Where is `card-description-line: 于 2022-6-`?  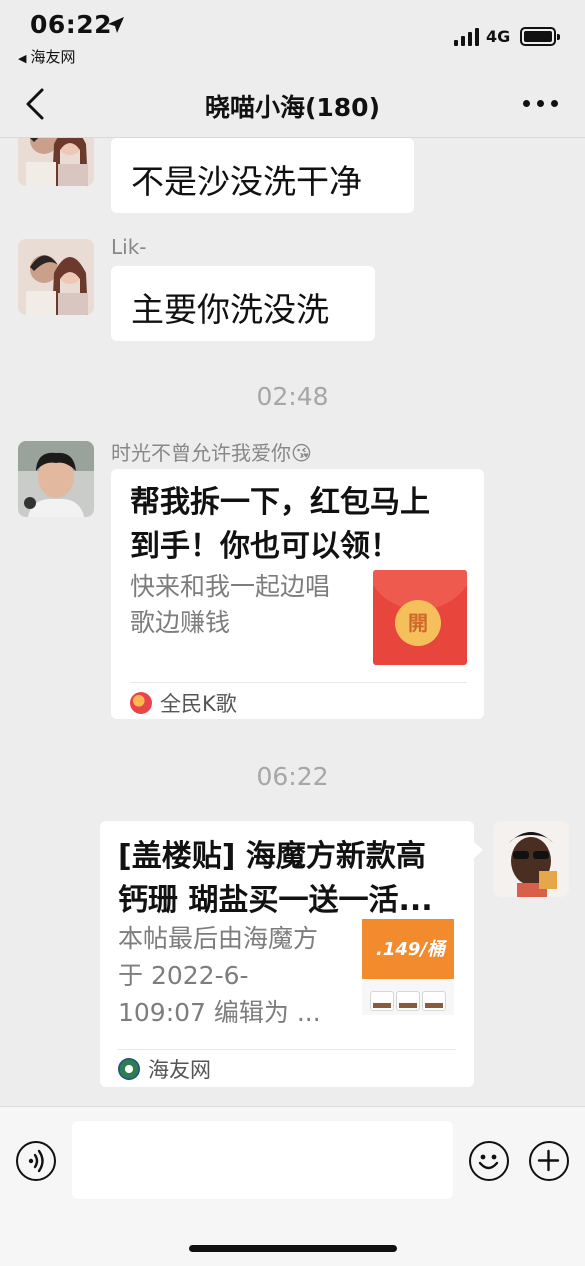 card-description-line: 于 2022-6- is located at coordinates (183, 975).